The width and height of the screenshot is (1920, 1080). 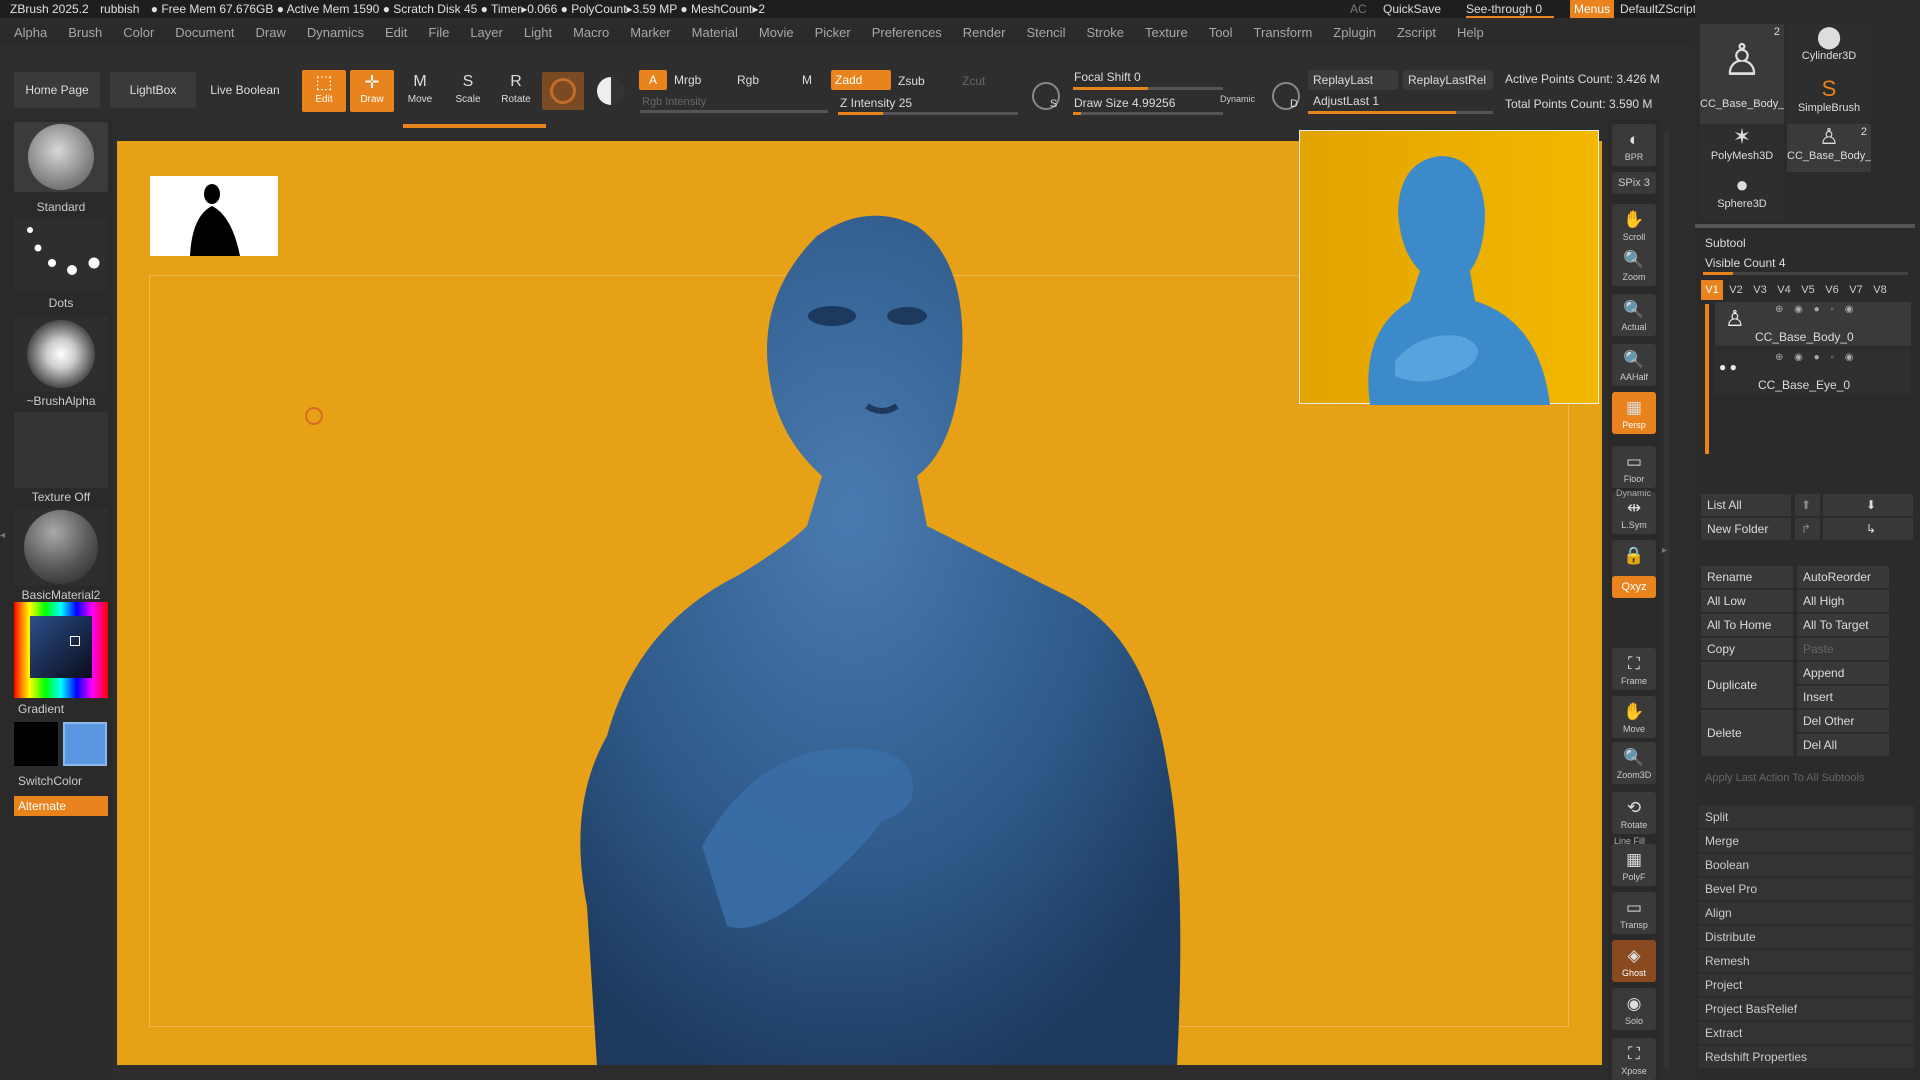 What do you see at coordinates (153, 90) in the screenshot?
I see `lightbox-button: LightBox` at bounding box center [153, 90].